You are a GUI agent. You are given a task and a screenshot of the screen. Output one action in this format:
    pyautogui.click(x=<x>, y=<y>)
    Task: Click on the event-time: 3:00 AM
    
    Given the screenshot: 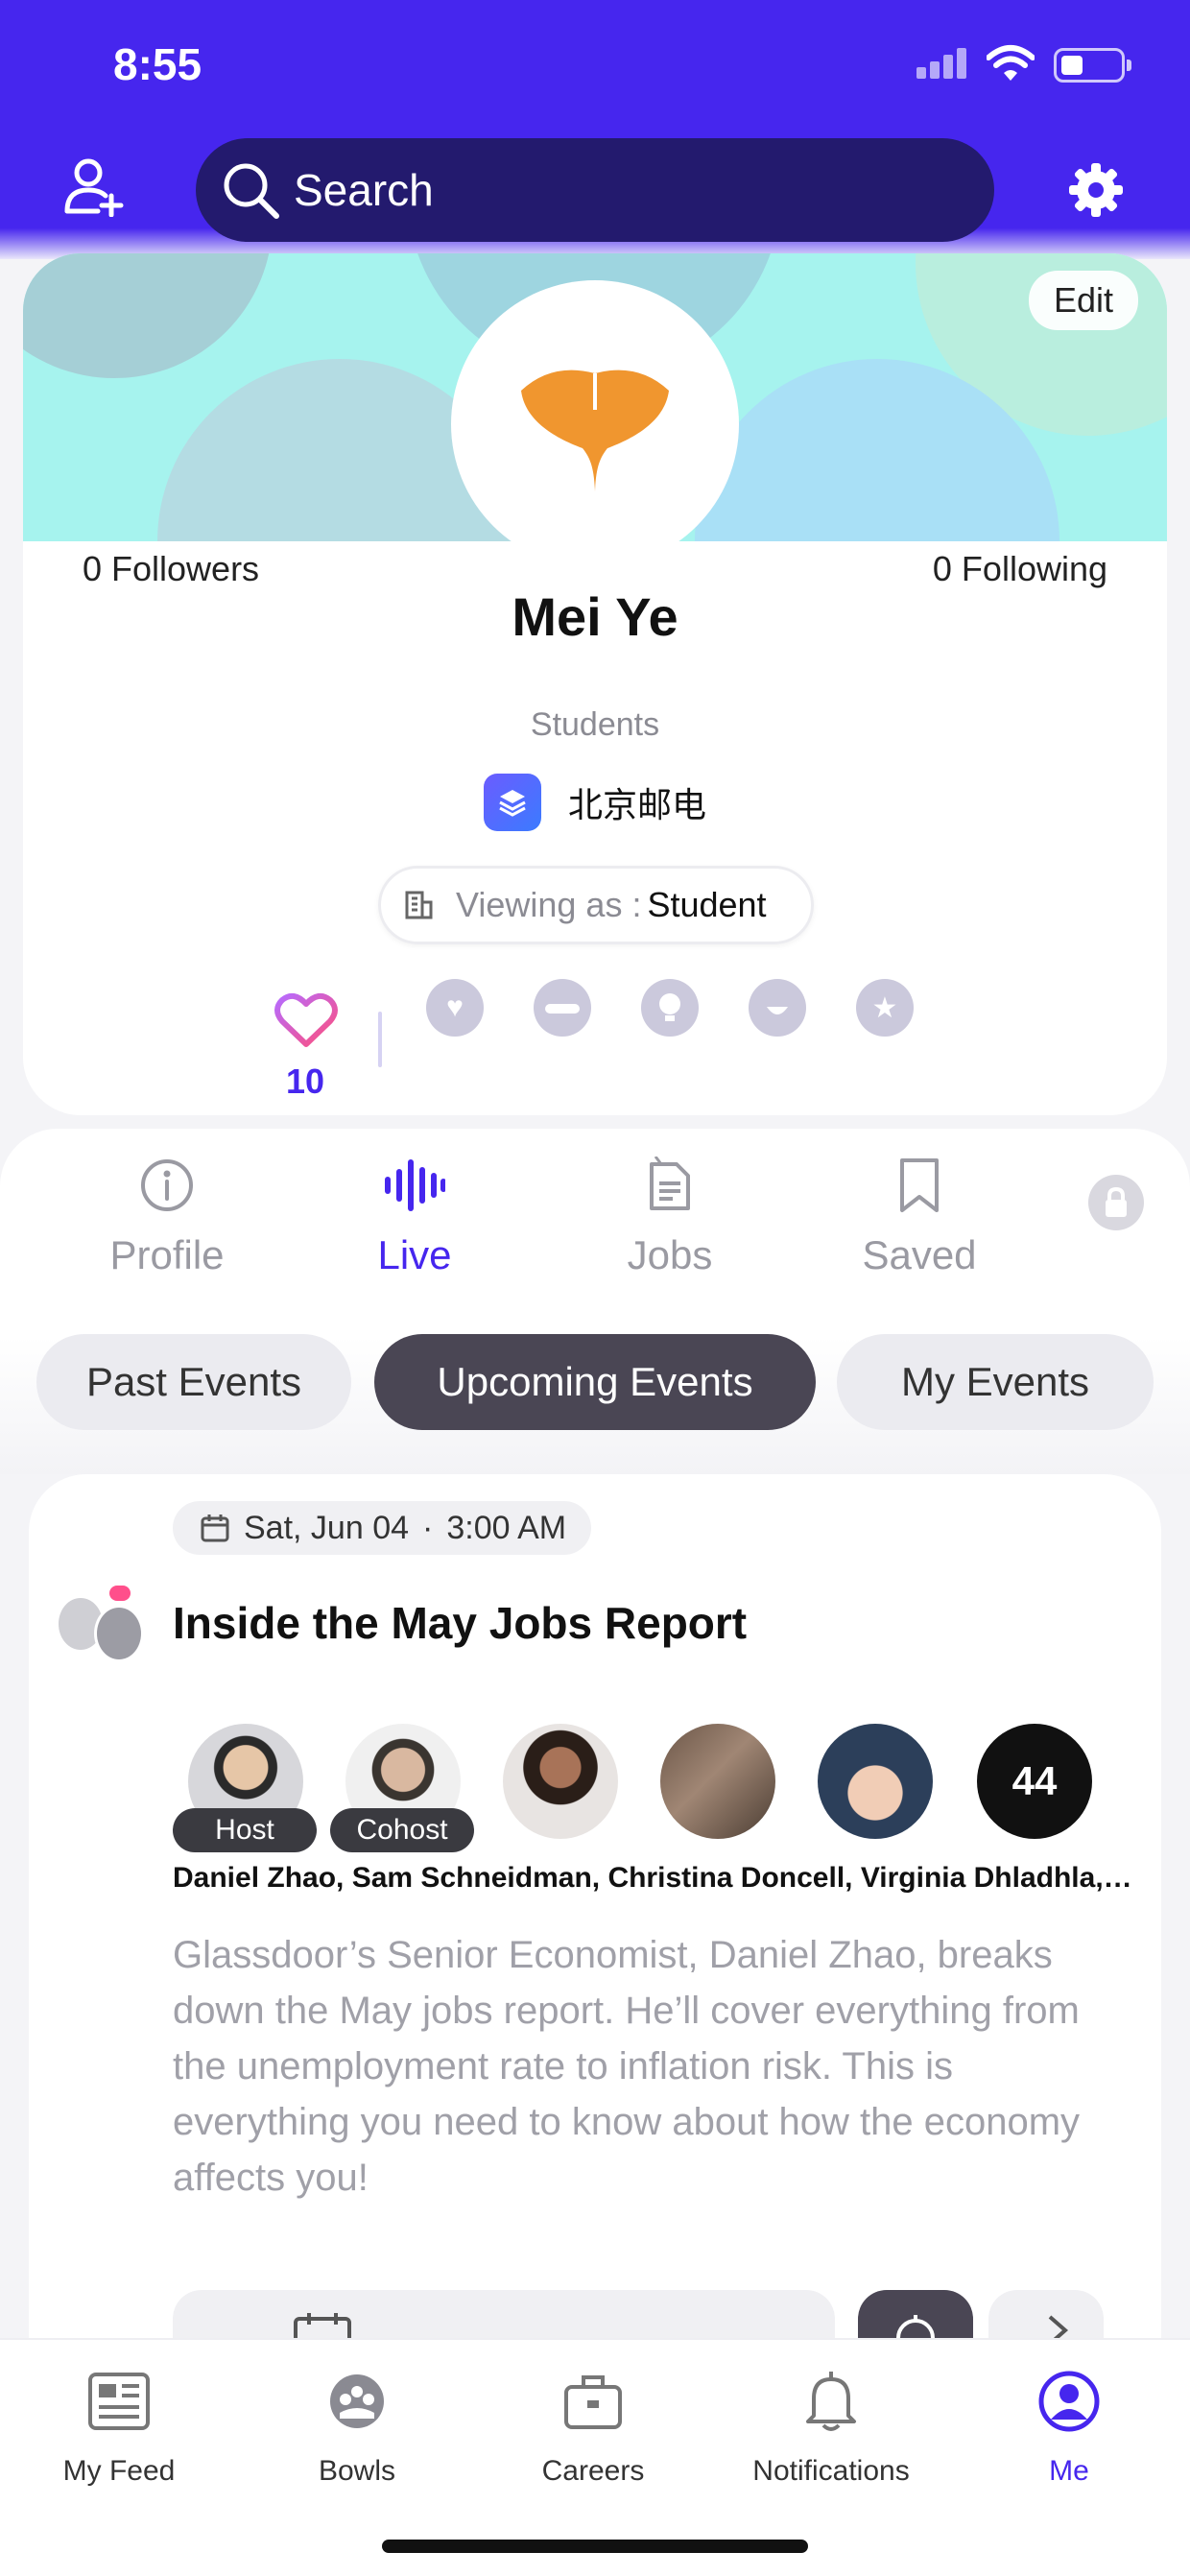 What is the action you would take?
    pyautogui.click(x=507, y=1527)
    